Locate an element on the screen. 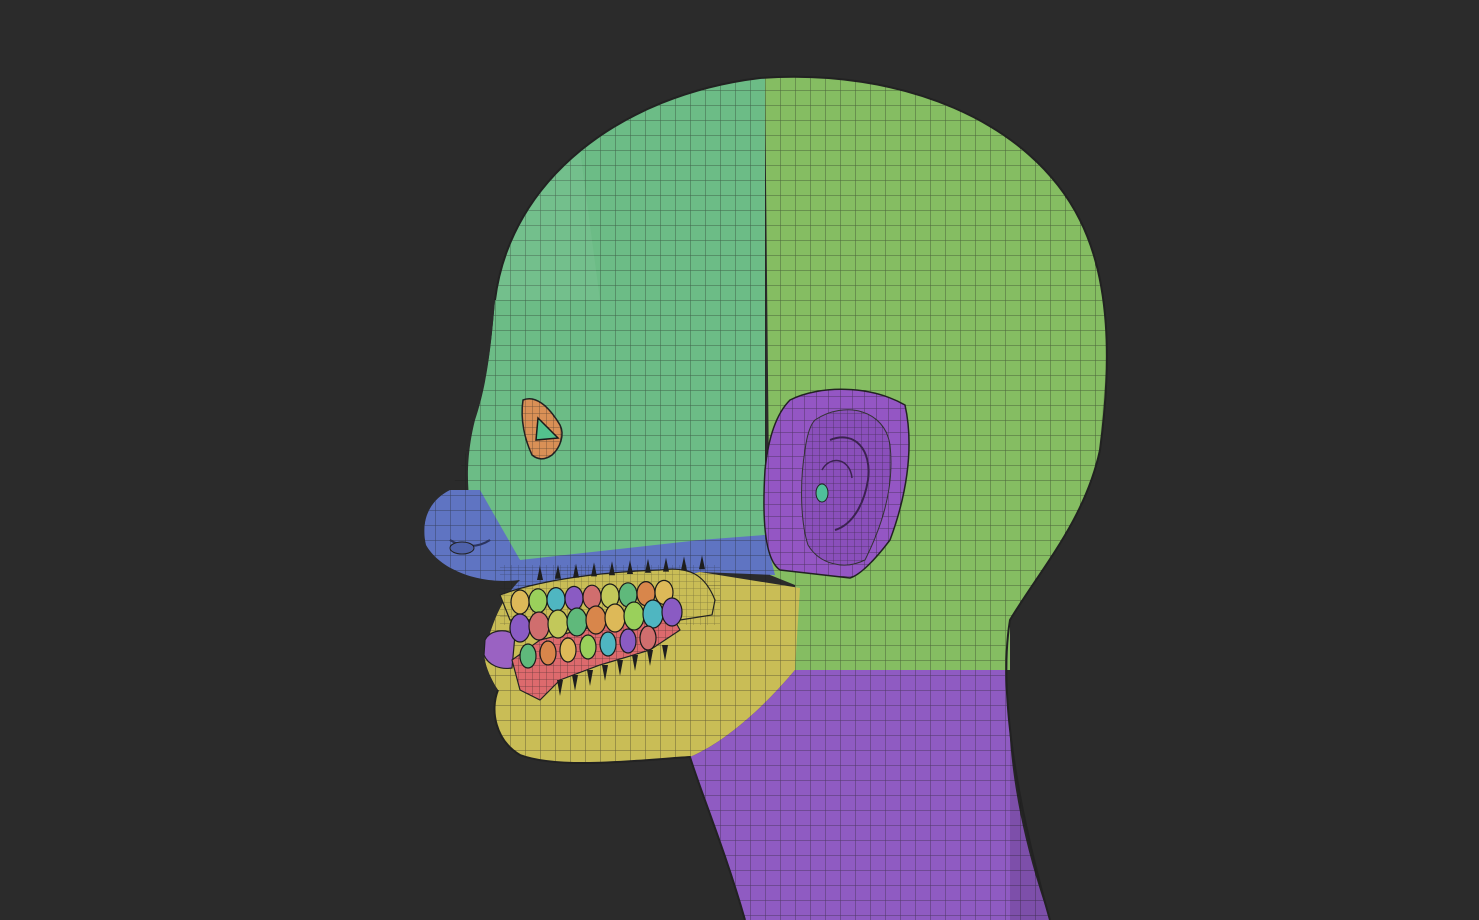 Image resolution: width=1479 pixels, height=920 pixels. ear-canal is located at coordinates (822, 493).